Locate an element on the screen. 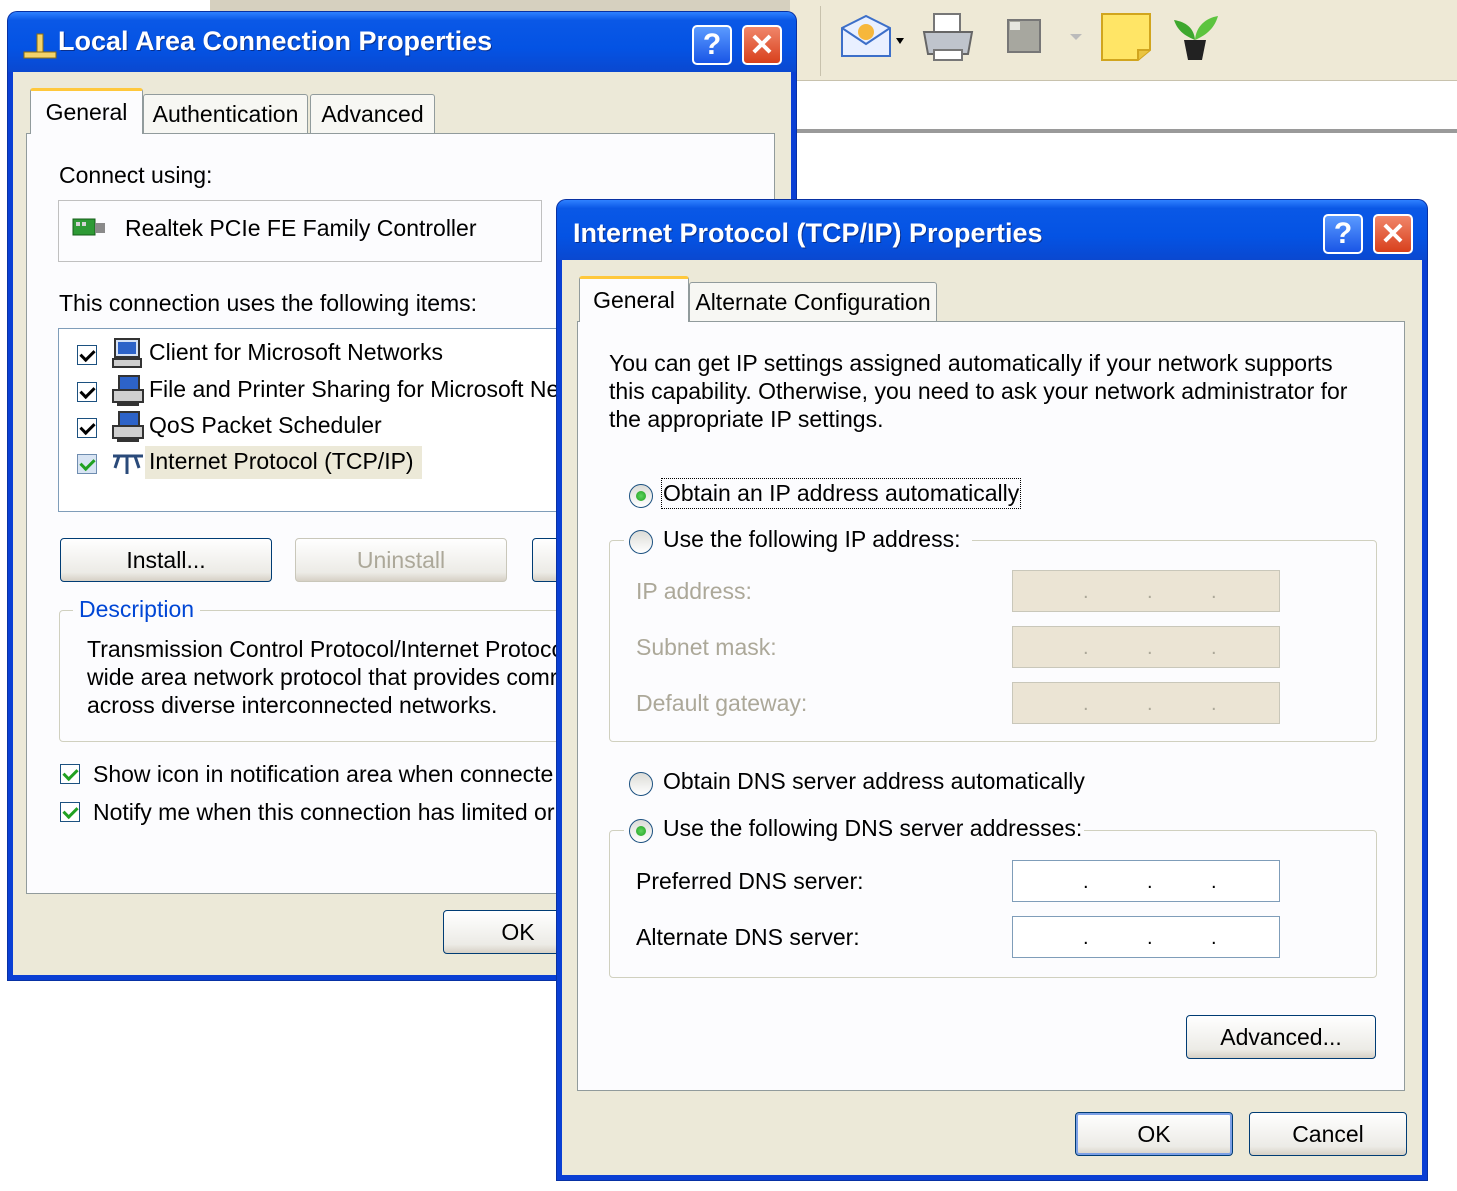  tcpip-cancel-button: Cancel is located at coordinates (1328, 1134).